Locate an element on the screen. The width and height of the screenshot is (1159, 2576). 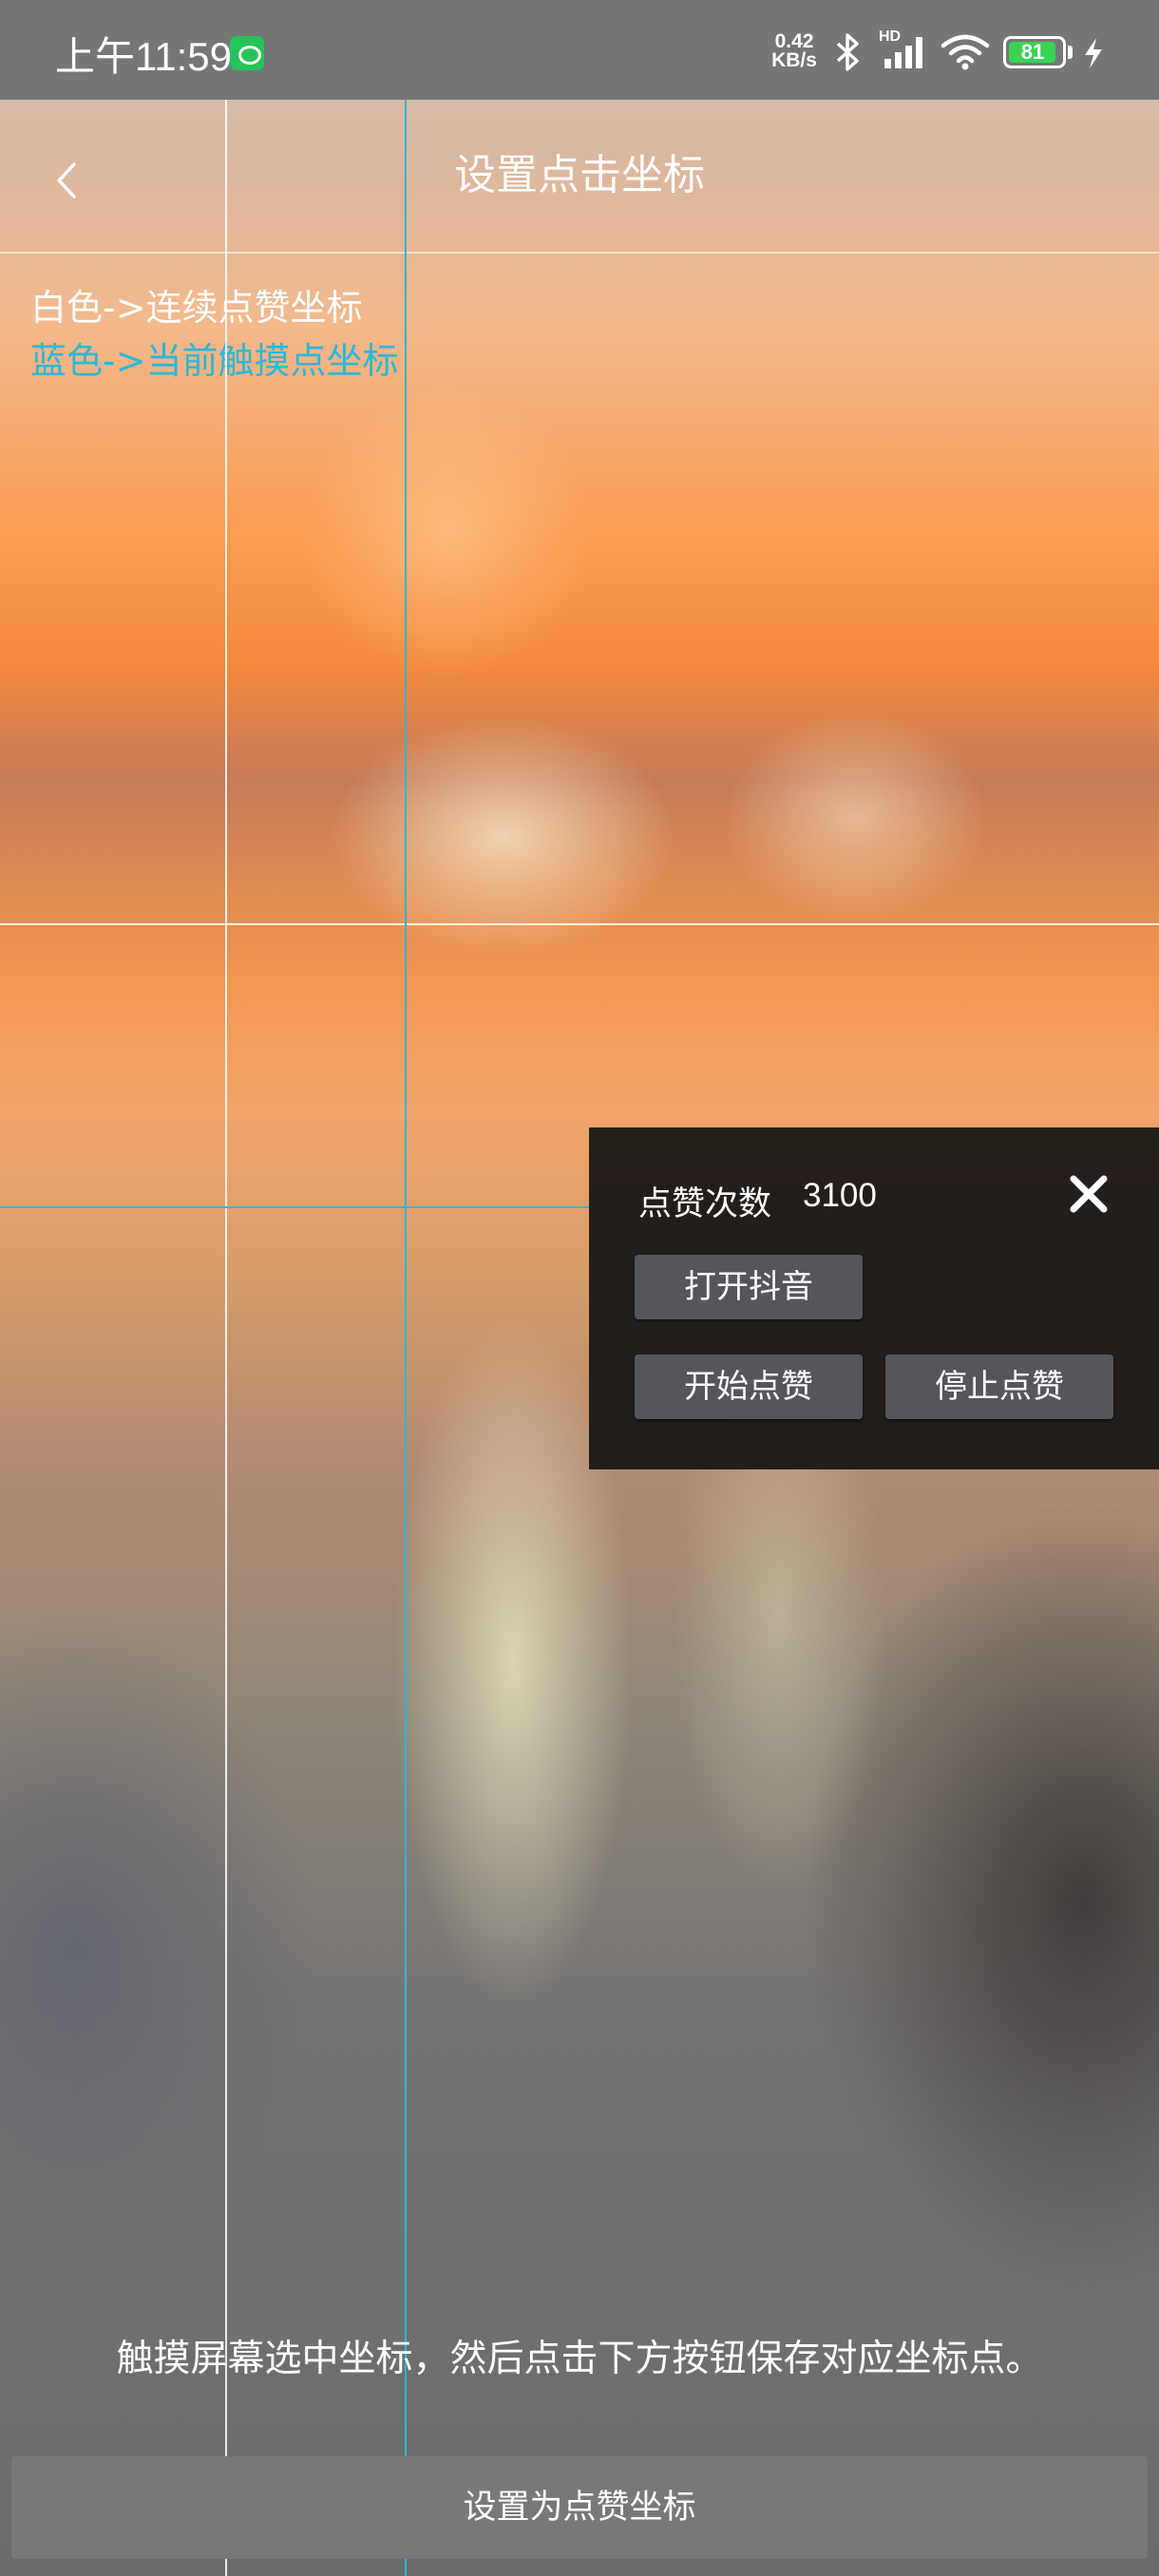
header: 设置点击坐标 is located at coordinates (579, 176).